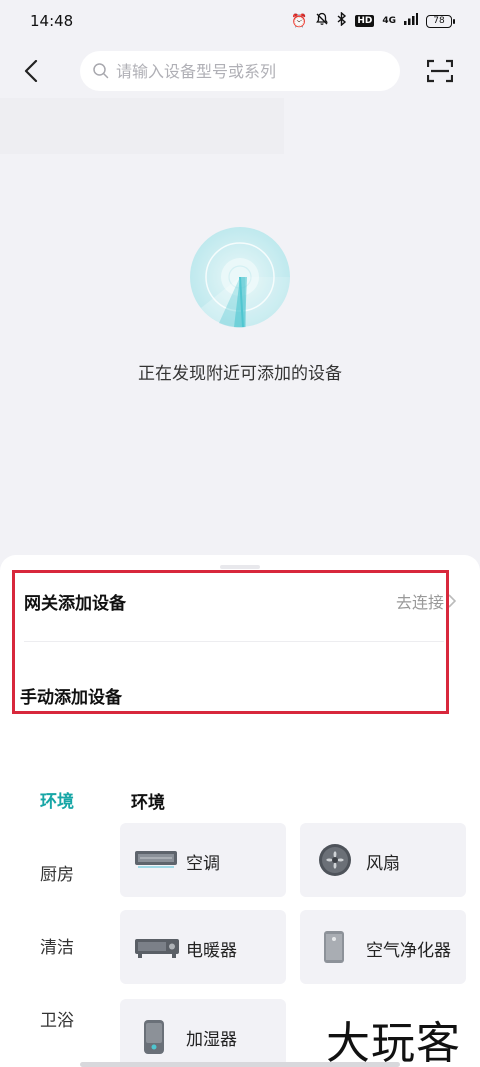  I want to click on category-bathroom: 卫浴, so click(57, 1018).